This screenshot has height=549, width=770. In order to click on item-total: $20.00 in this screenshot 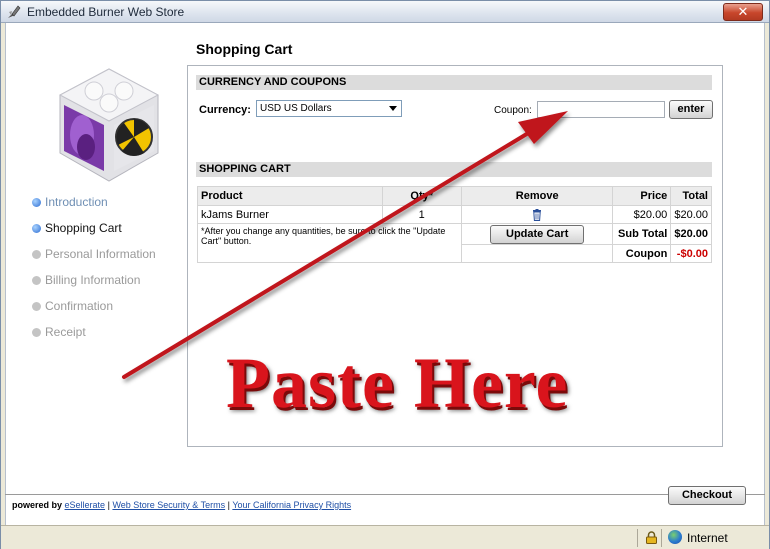, I will do `click(691, 214)`.